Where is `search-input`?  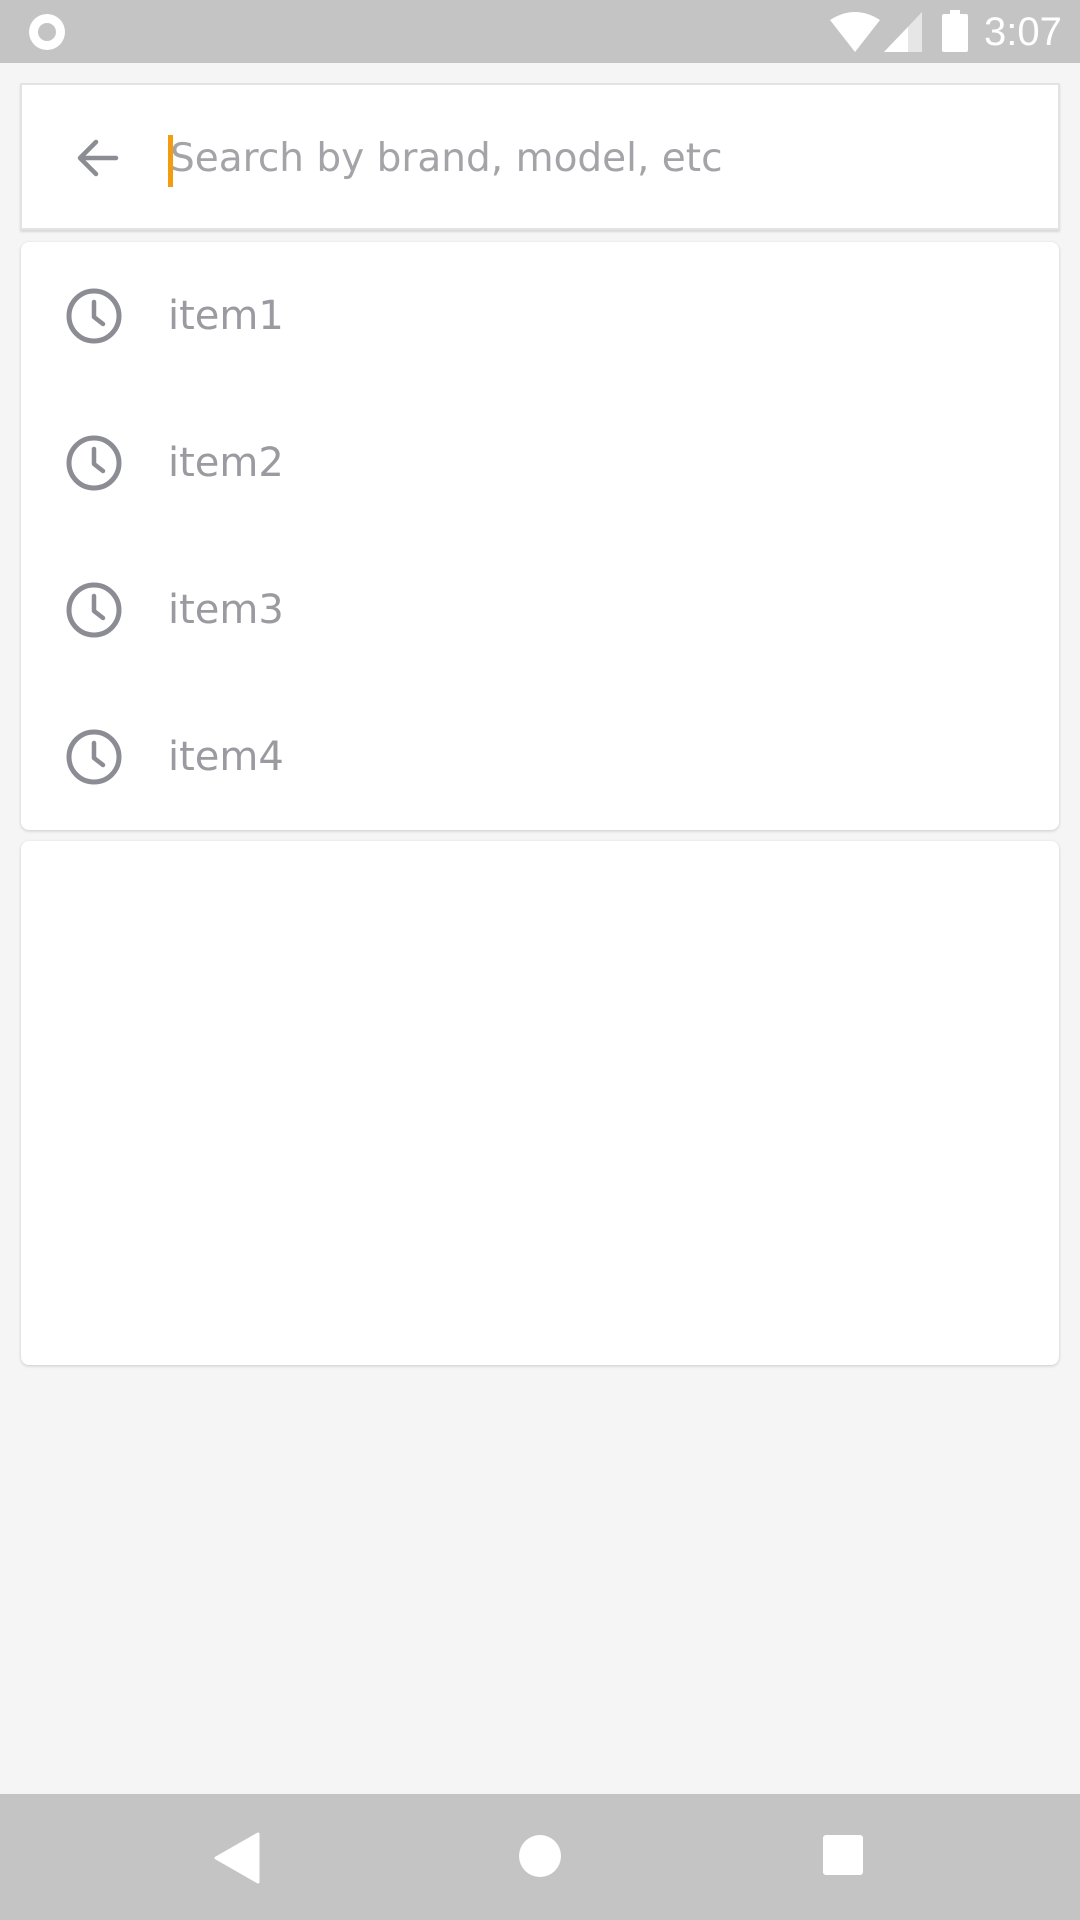 search-input is located at coordinates (599, 158).